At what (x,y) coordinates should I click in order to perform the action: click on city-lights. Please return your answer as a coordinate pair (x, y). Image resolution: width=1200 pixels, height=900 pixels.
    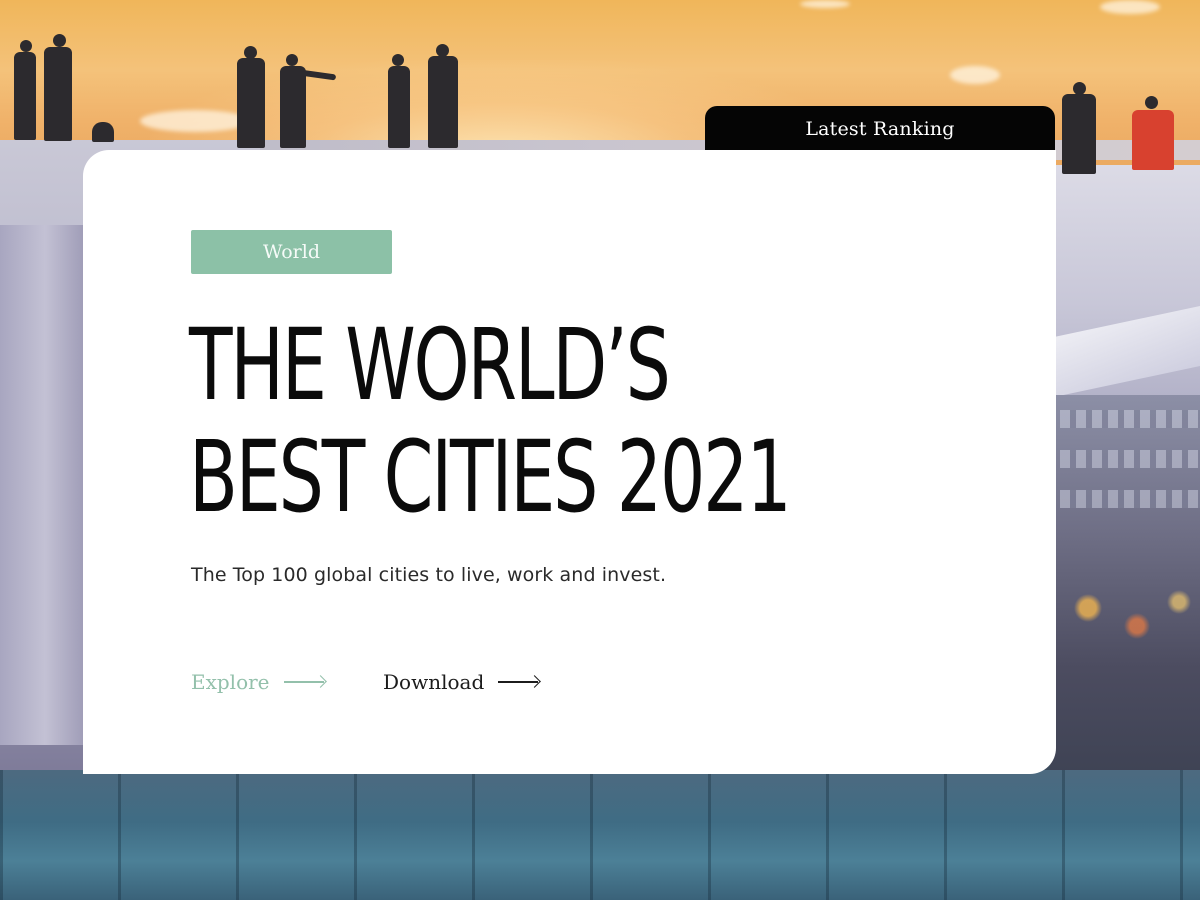
    Looking at the image, I should click on (1130, 620).